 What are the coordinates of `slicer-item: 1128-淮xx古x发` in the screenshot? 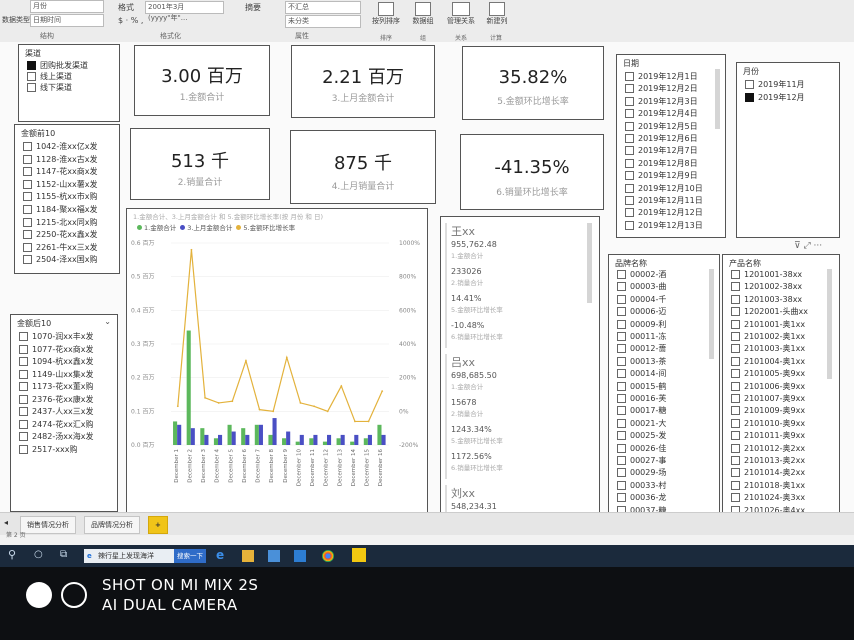 It's located at (60, 159).